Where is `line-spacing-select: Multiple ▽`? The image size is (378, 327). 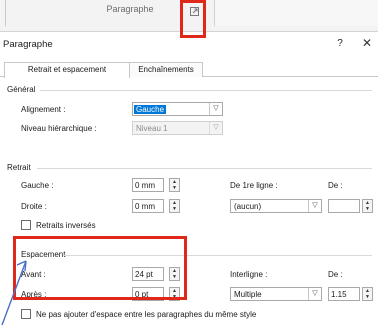 line-spacing-select: Multiple ▽ is located at coordinates (276, 294).